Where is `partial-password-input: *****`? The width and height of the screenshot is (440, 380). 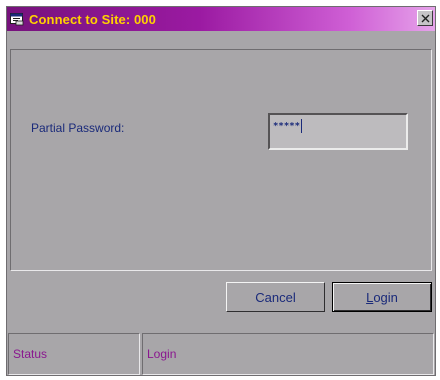
partial-password-input: ***** is located at coordinates (338, 131).